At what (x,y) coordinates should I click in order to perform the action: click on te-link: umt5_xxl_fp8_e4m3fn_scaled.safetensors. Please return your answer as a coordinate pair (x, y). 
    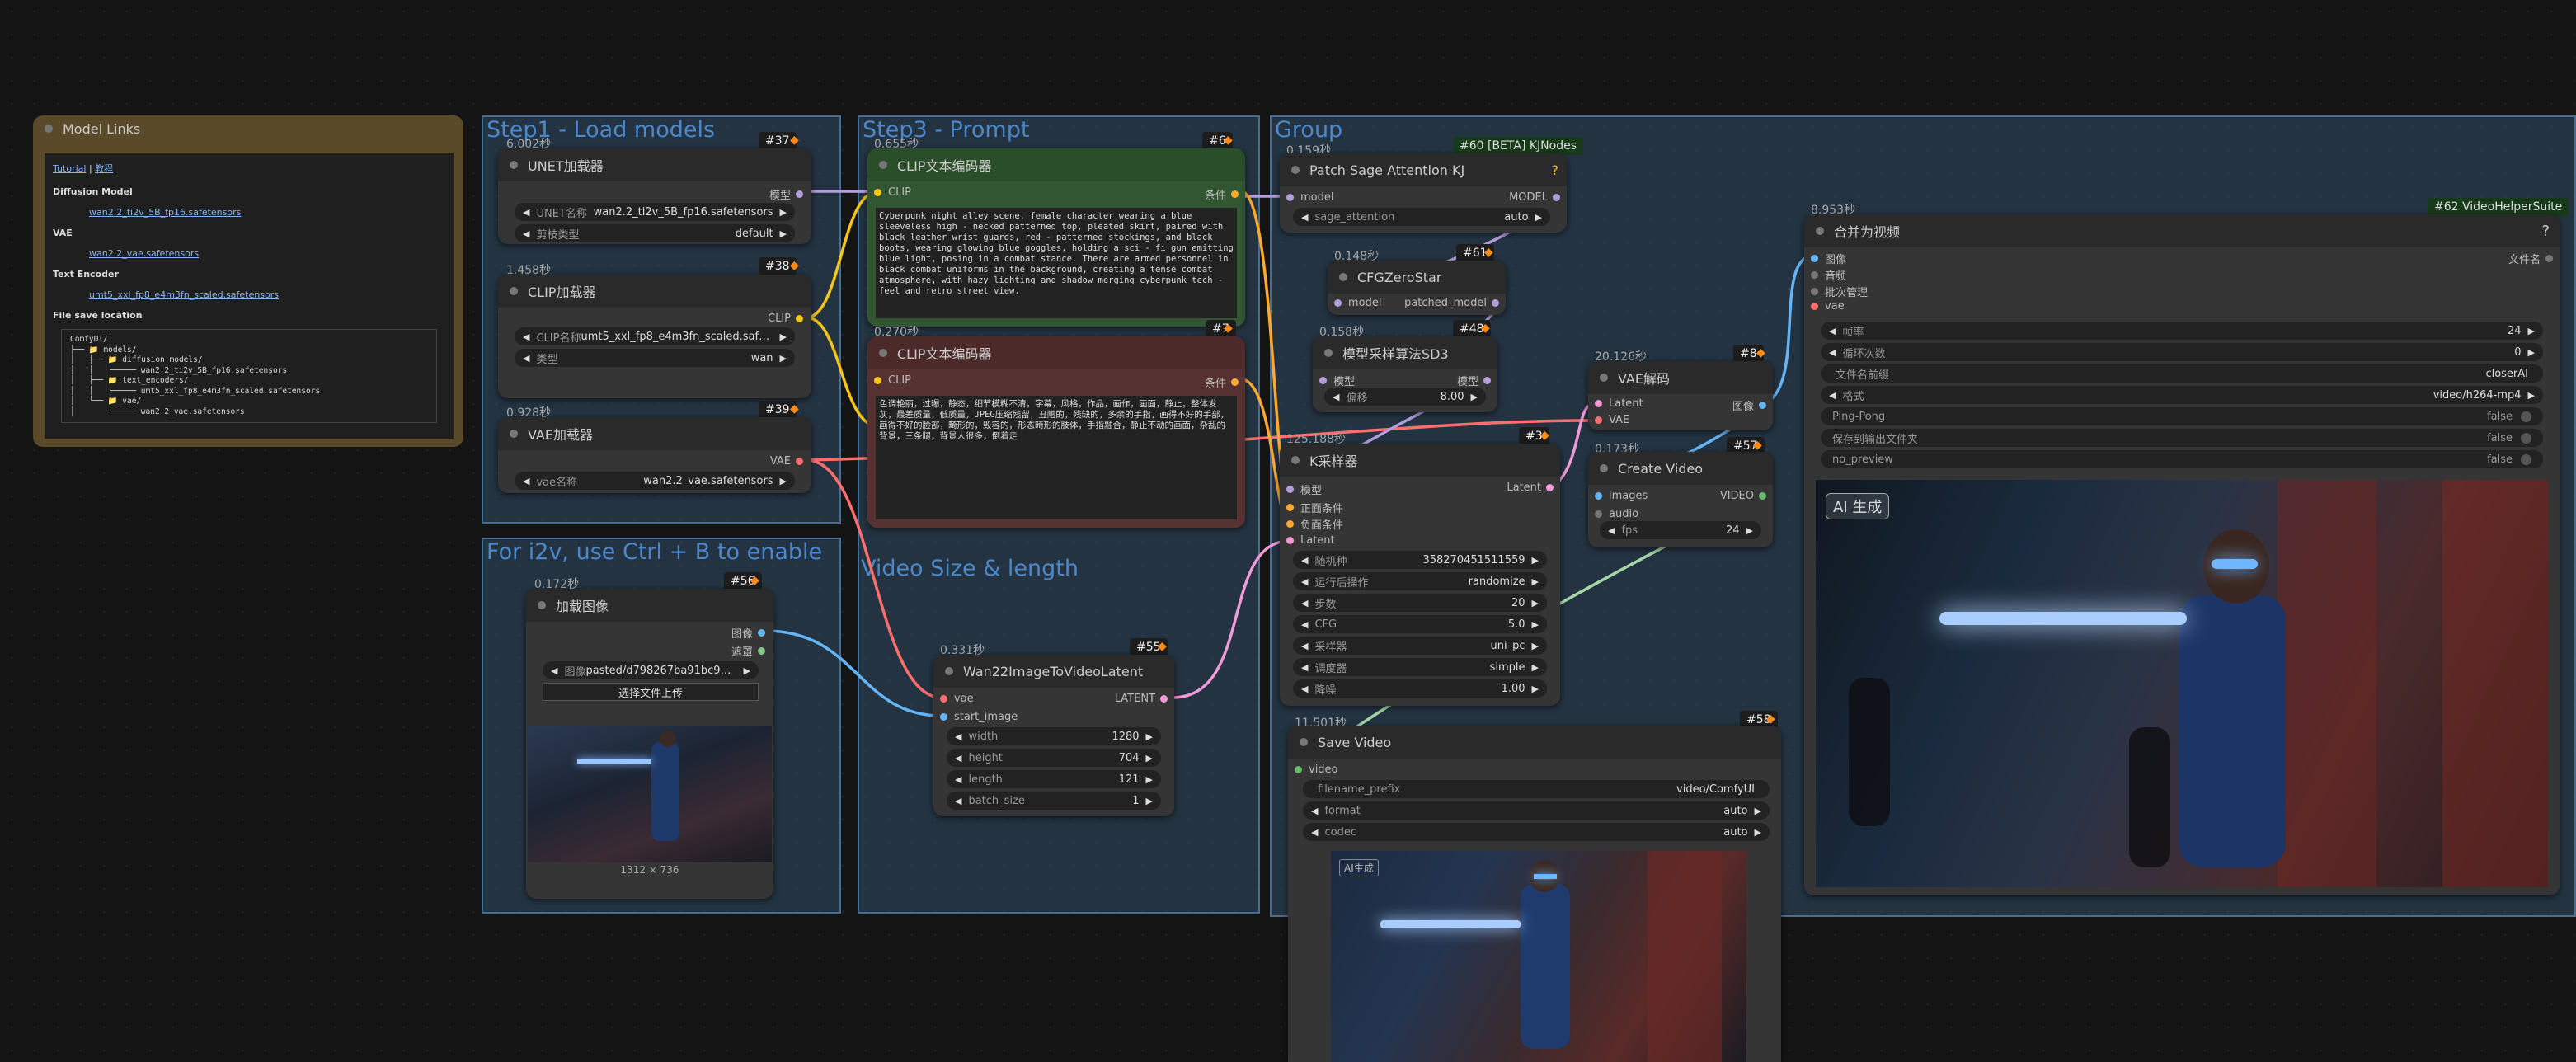
    Looking at the image, I should click on (267, 294).